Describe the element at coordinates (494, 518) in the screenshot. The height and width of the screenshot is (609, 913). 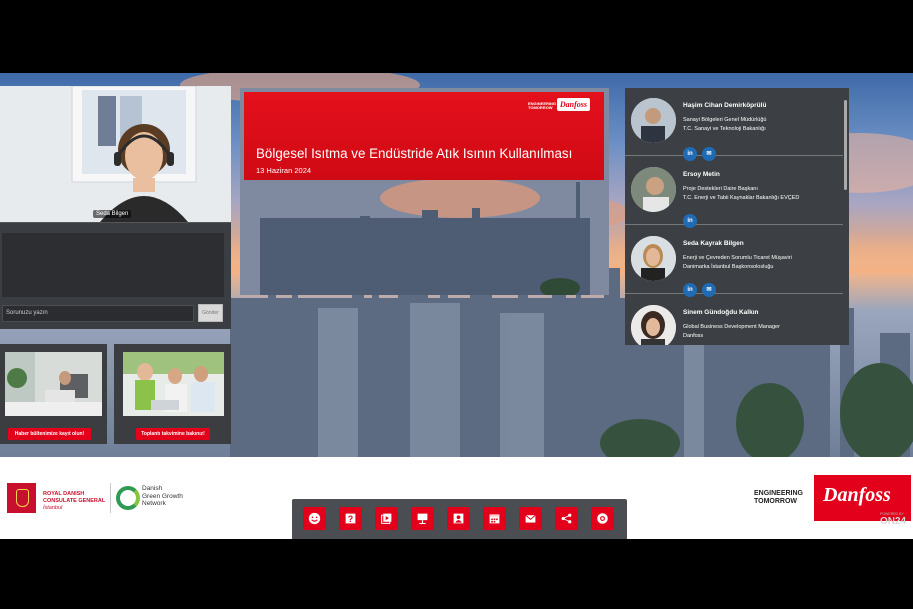
I see `calendar-icon` at that location.